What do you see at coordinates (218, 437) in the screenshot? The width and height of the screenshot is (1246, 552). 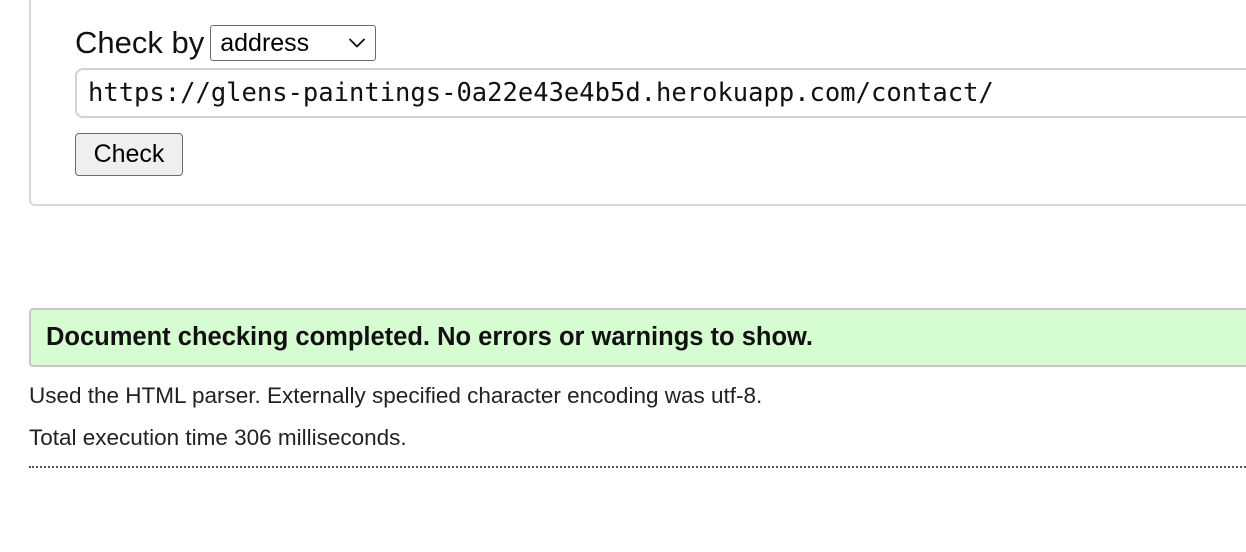 I see `execution-time: Total execution time 306 milliseconds.` at bounding box center [218, 437].